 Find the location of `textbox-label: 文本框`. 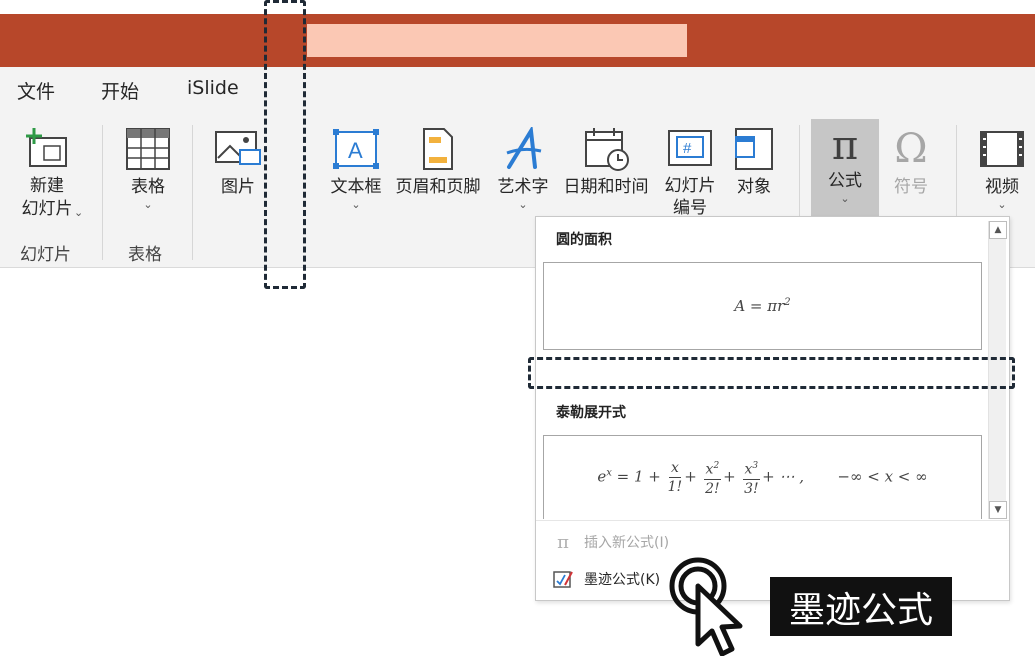

textbox-label: 文本框 is located at coordinates (356, 187).